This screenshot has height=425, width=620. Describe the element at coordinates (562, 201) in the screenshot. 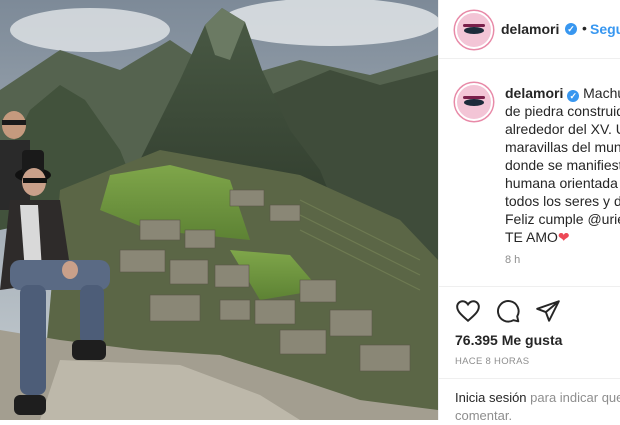

I see `caption-line: todos los seres y de` at that location.